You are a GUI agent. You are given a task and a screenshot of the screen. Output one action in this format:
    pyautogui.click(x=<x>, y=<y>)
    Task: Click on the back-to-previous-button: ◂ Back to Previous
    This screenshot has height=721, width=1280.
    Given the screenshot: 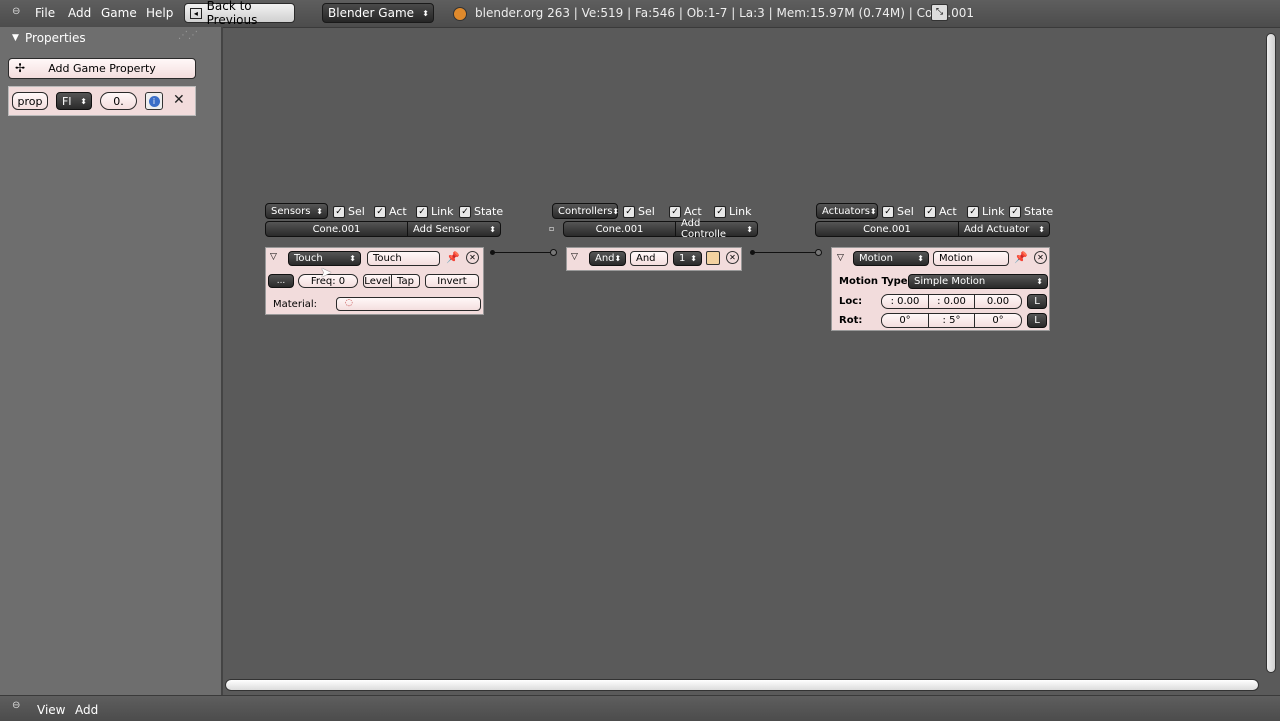 What is the action you would take?
    pyautogui.click(x=239, y=13)
    